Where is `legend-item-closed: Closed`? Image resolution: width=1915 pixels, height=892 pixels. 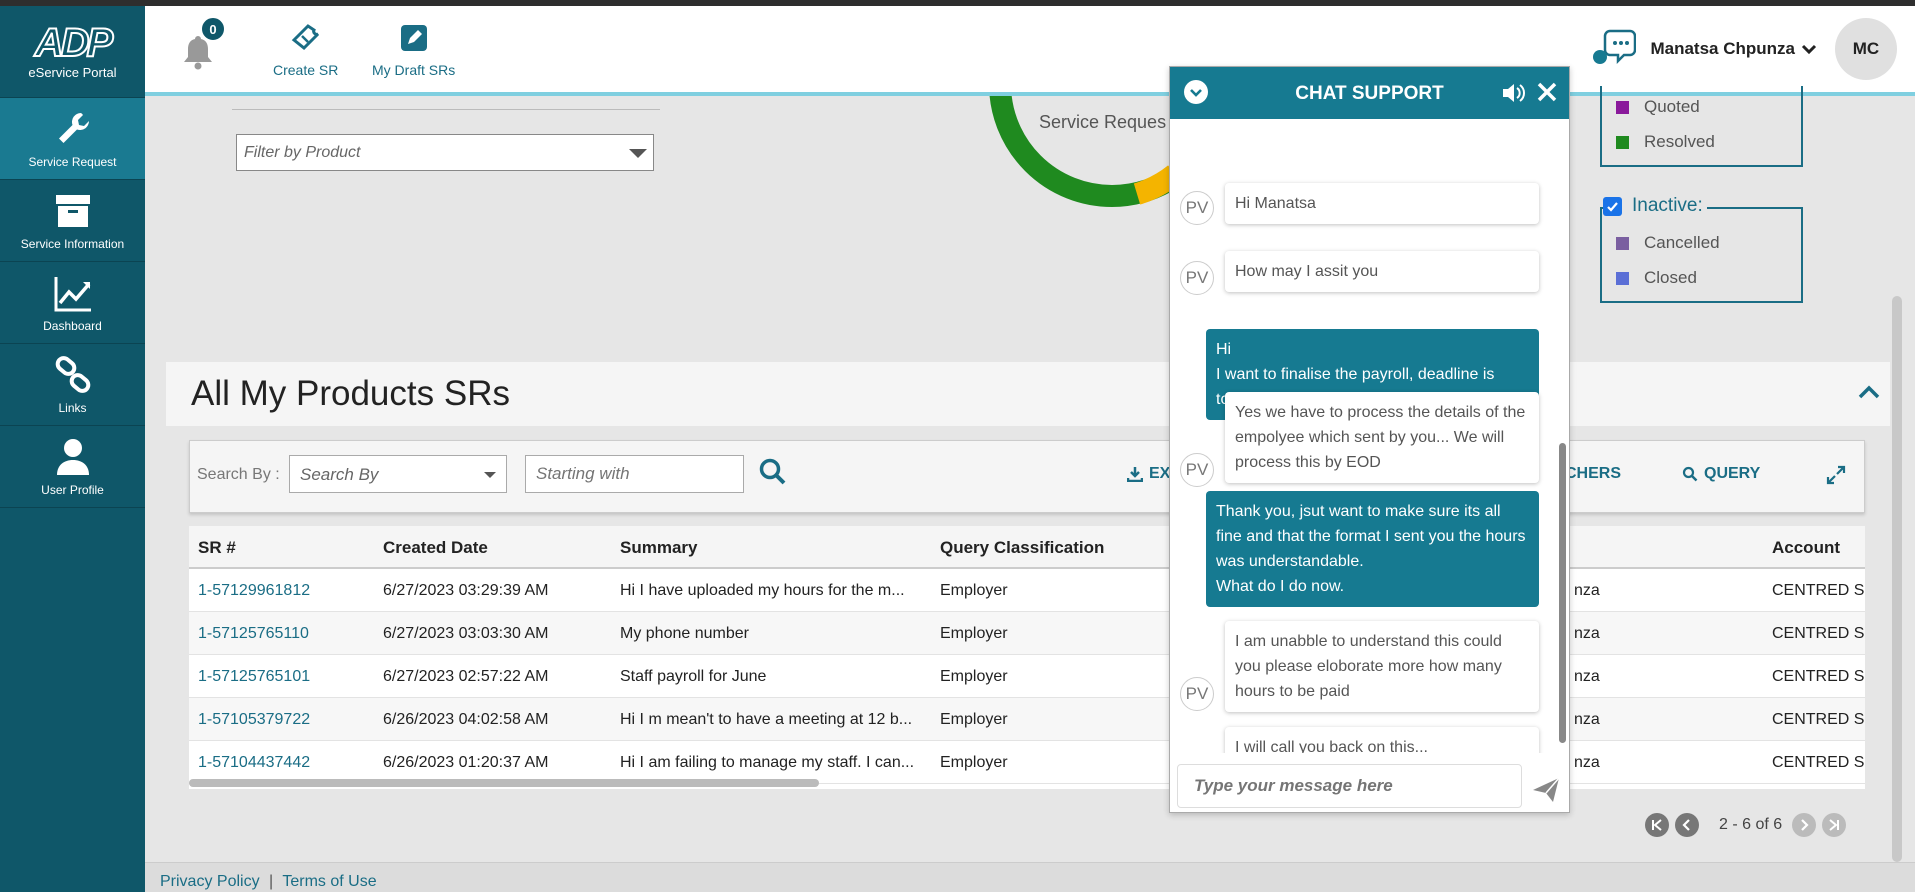
legend-item-closed: Closed is located at coordinates (1656, 278).